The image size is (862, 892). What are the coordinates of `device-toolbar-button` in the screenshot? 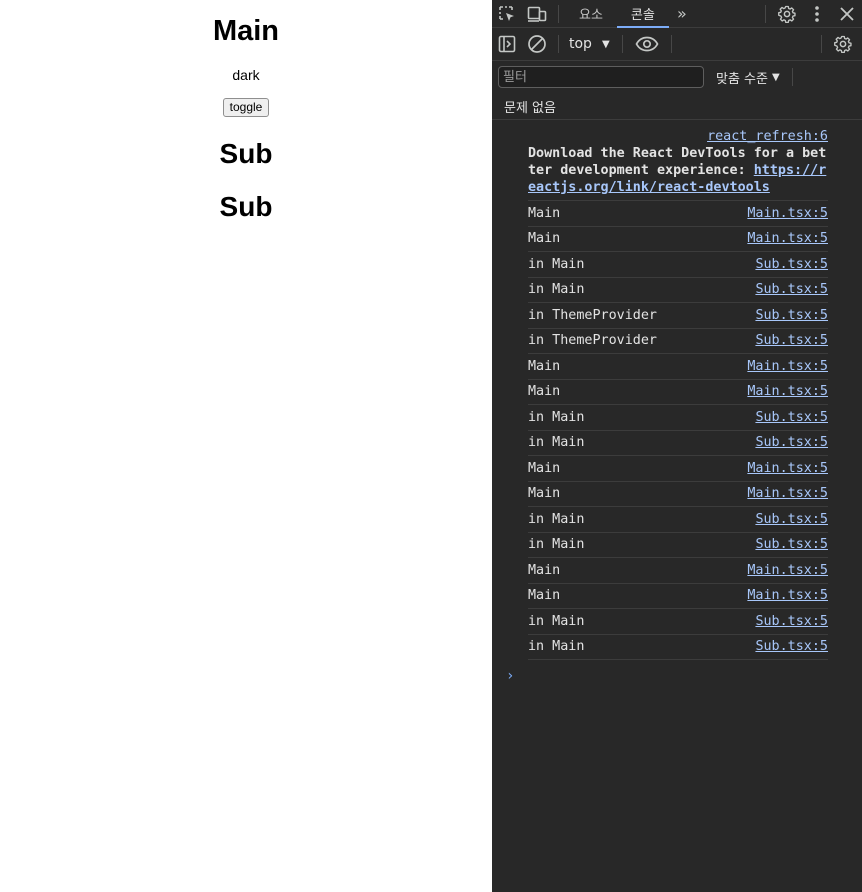 It's located at (537, 13).